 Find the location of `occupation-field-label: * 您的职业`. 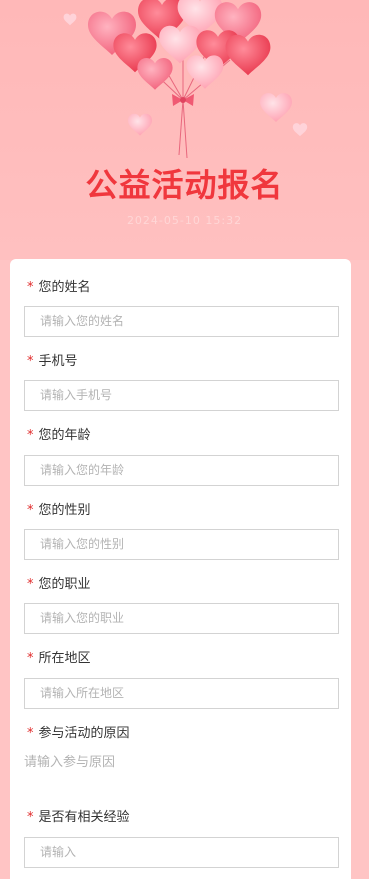

occupation-field-label: * 您的职业 is located at coordinates (59, 584).